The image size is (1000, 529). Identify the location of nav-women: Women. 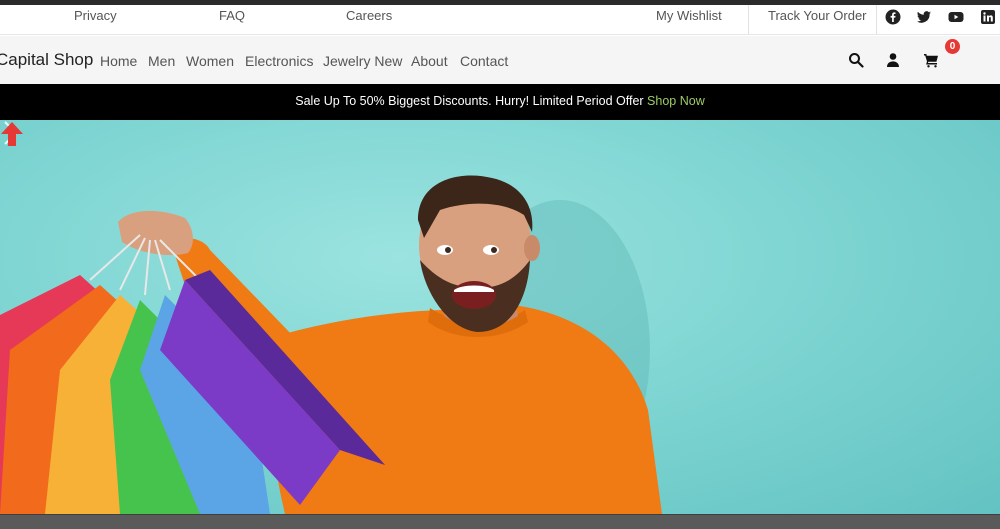
(210, 61).